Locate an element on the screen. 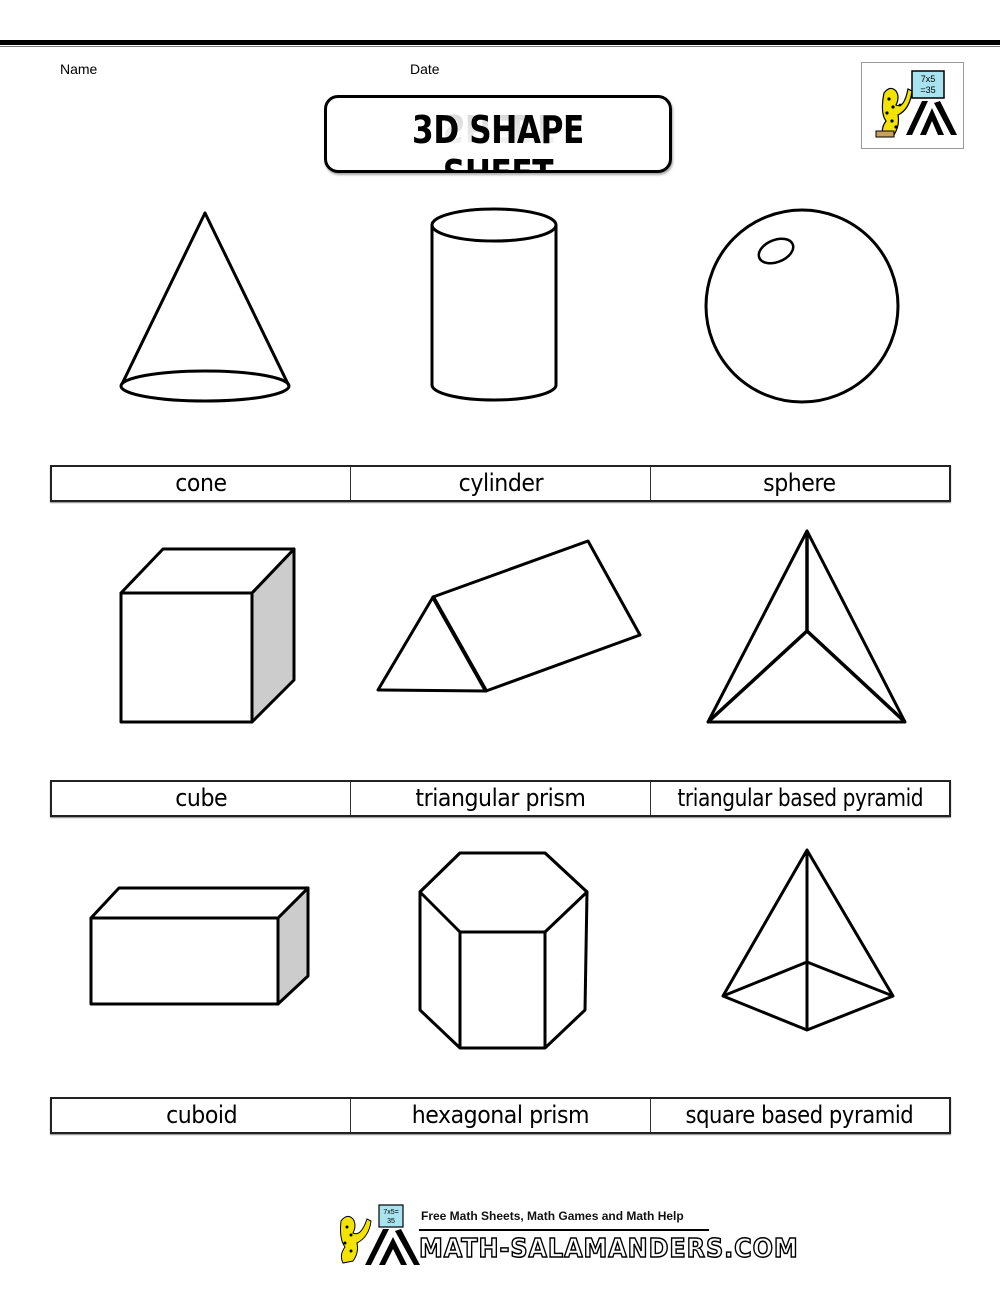 The image size is (1000, 1294). cylinder-icon is located at coordinates (494, 304).